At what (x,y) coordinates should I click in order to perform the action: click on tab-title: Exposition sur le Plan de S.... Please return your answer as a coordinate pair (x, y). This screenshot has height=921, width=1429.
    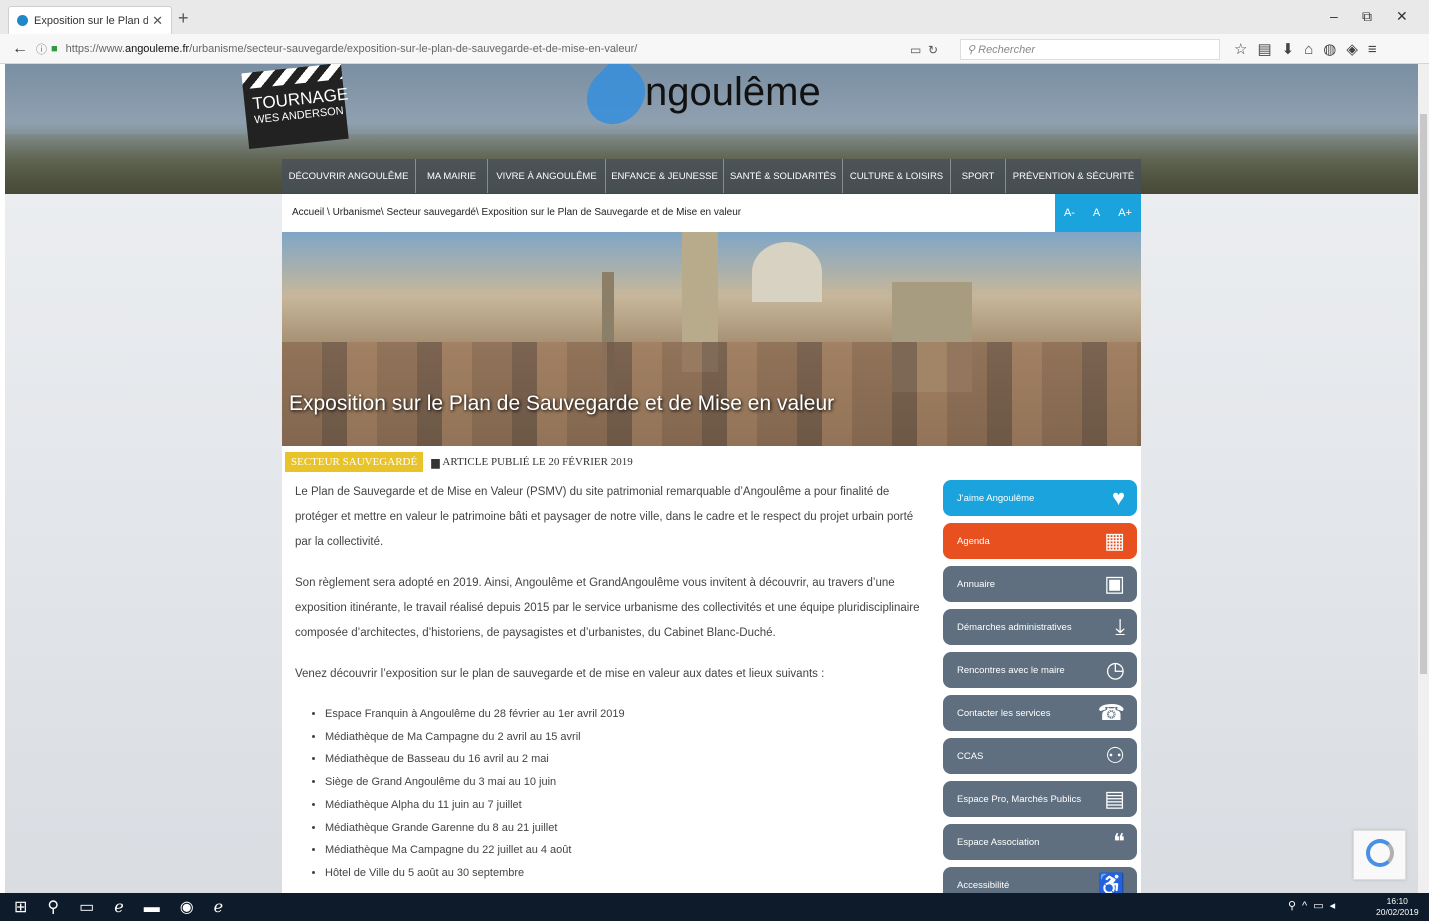
    Looking at the image, I should click on (91, 20).